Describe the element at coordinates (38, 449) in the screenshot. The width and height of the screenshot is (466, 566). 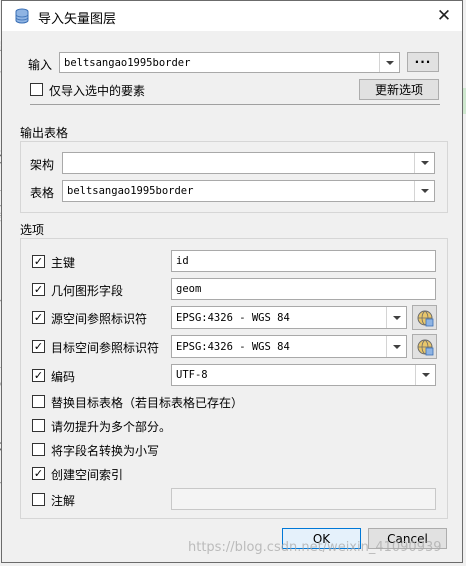
I see `lowercase-checkbox` at that location.